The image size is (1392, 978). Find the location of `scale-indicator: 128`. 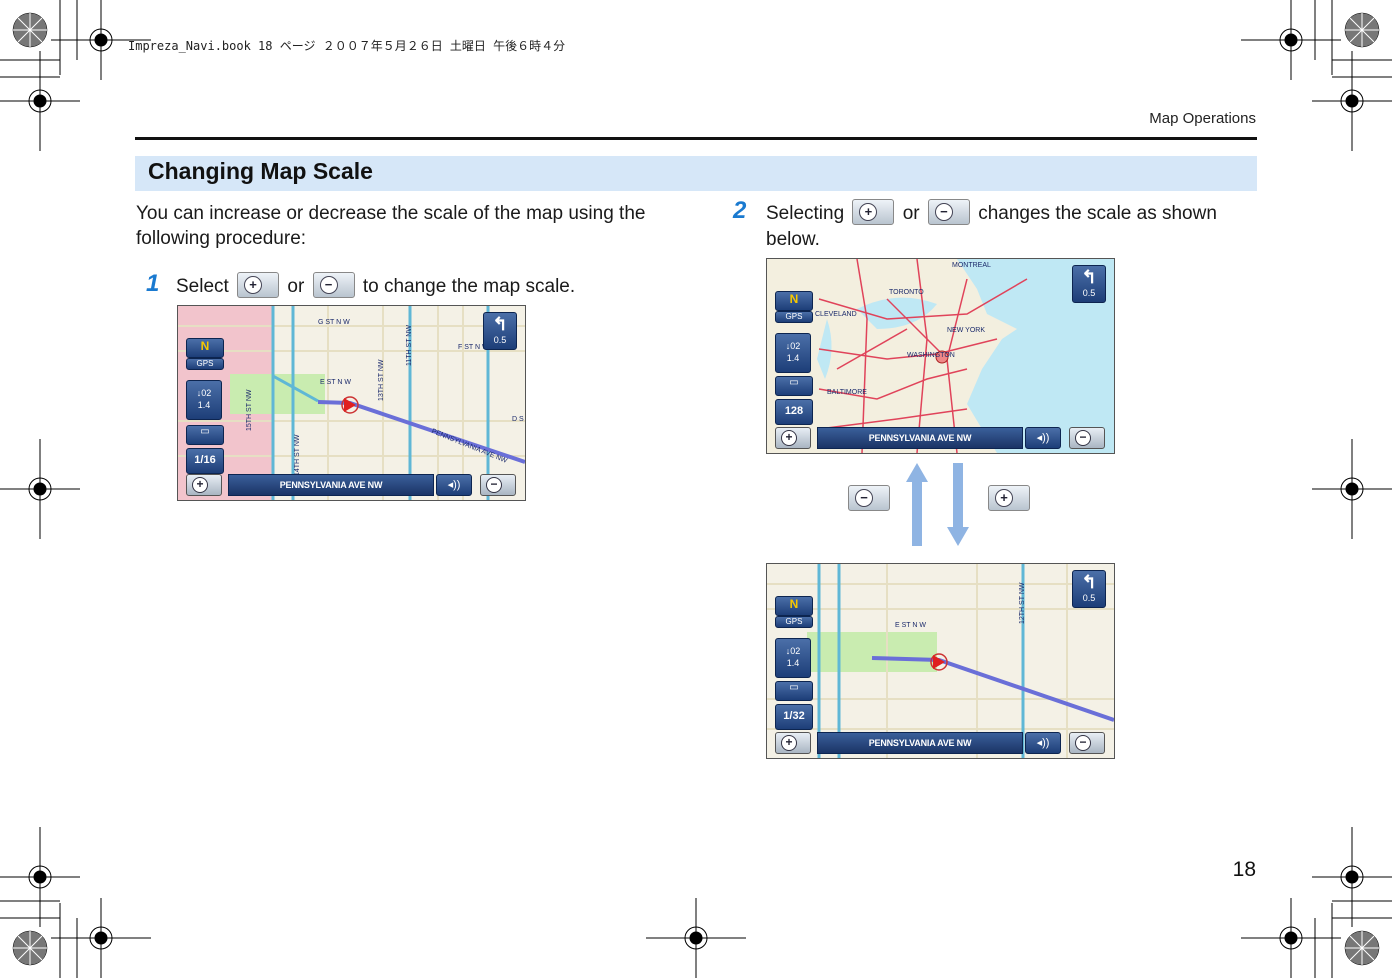

scale-indicator: 128 is located at coordinates (794, 412).